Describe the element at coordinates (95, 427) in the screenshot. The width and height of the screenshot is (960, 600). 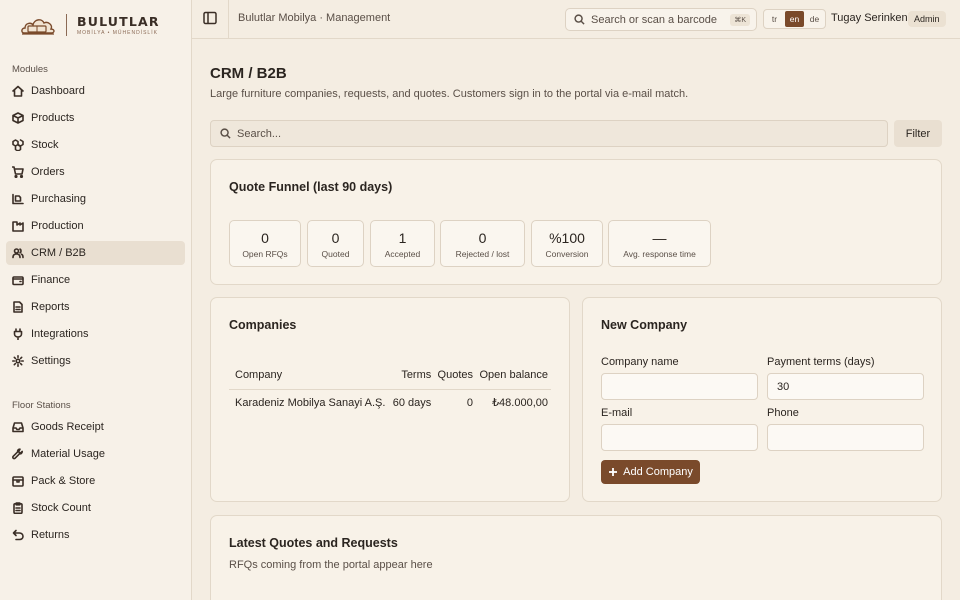
I see `sidebar-item-goods-receipt: Goods Receipt` at that location.